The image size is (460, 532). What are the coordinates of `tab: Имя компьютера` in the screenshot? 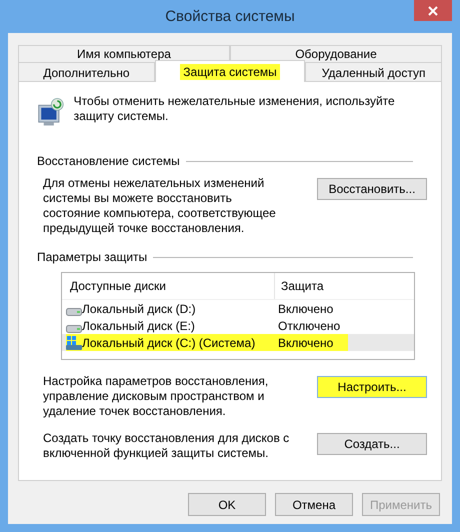 It's located at (124, 53).